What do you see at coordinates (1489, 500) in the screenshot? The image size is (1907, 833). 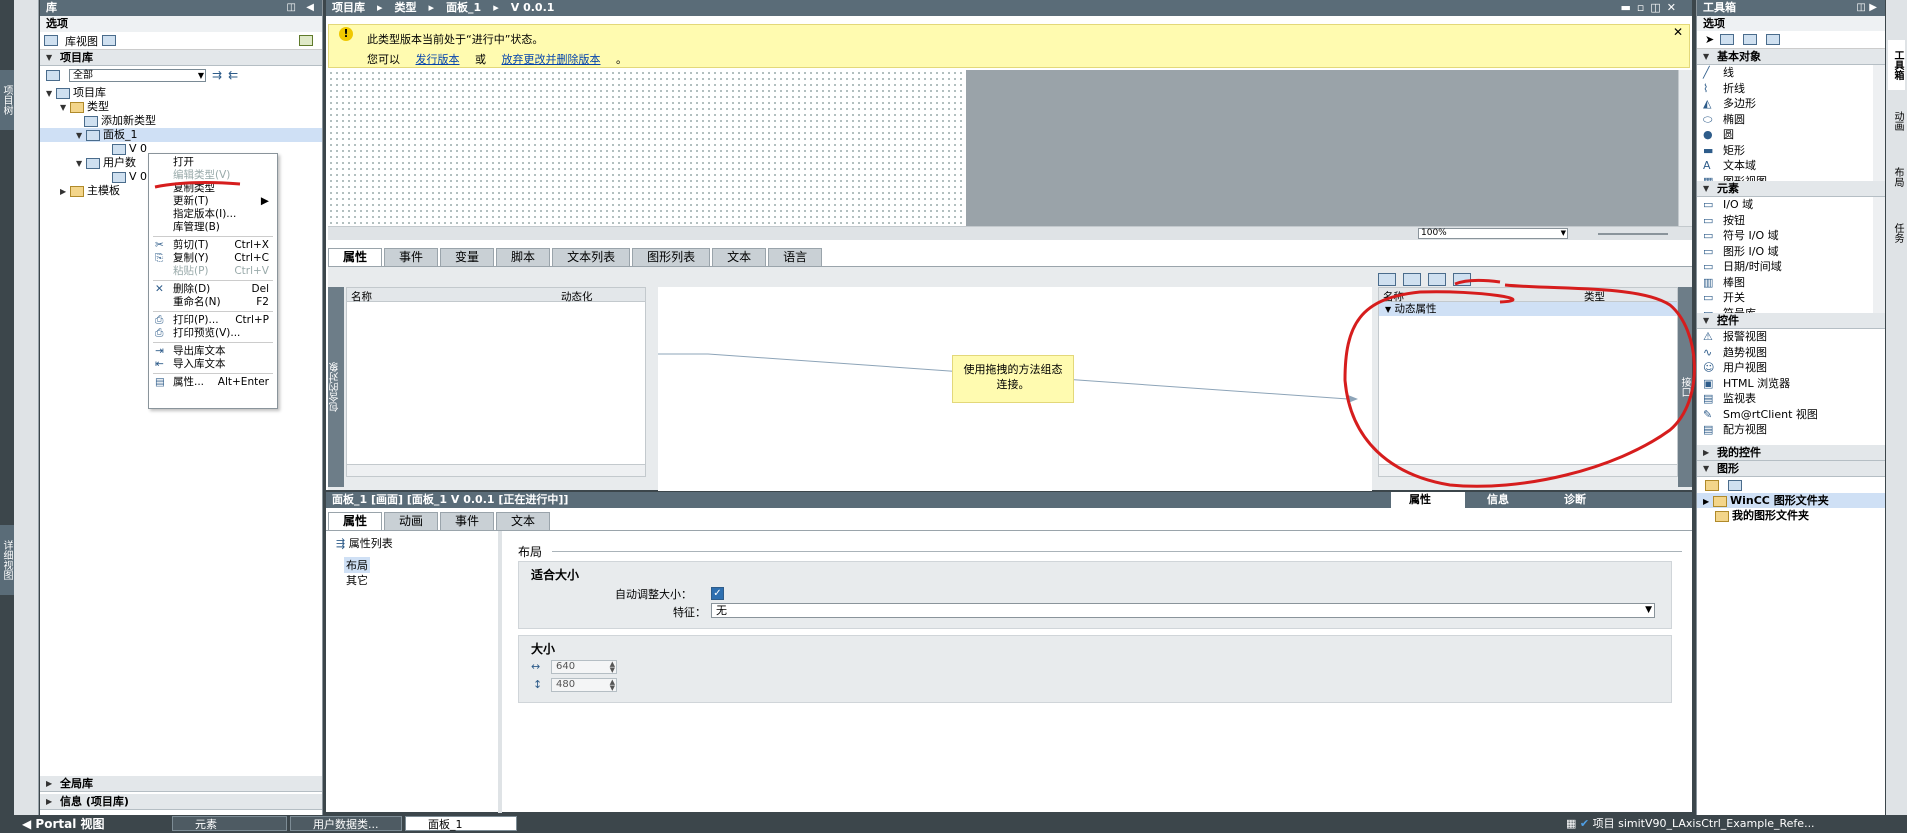 I see `tab-info-top: 信息` at bounding box center [1489, 500].